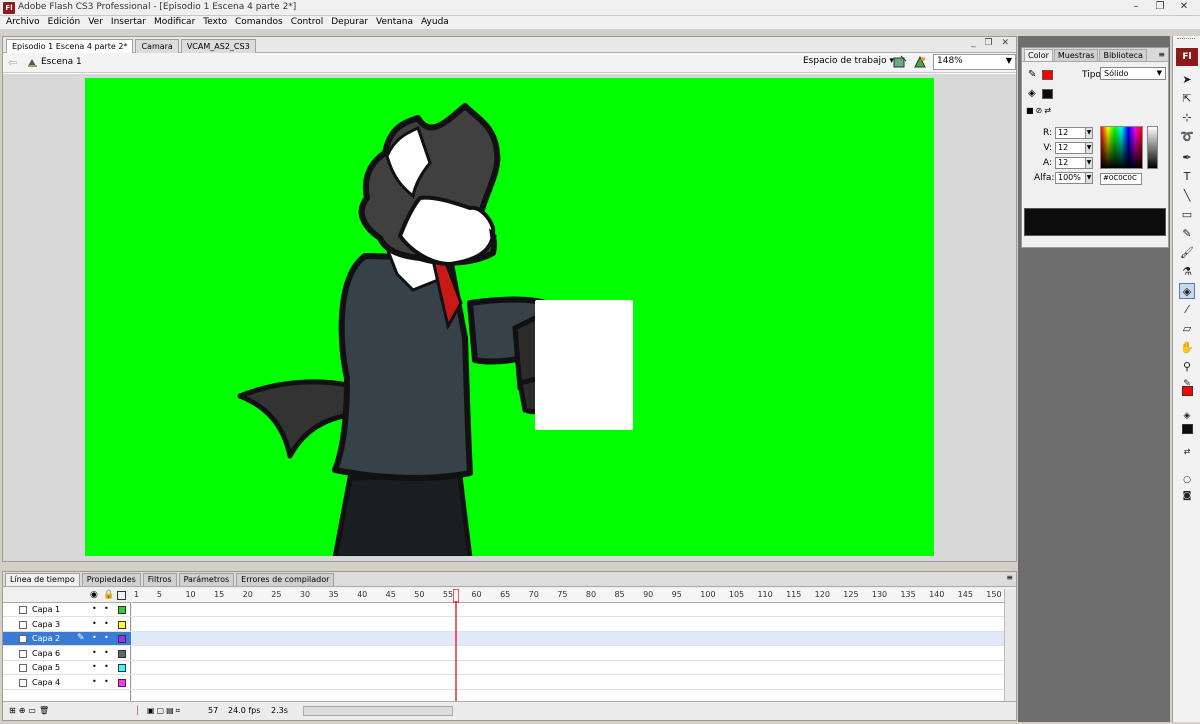 Image resolution: width=1200 pixels, height=724 pixels. What do you see at coordinates (159, 579) in the screenshot?
I see `tab-filtros: Filtros` at bounding box center [159, 579].